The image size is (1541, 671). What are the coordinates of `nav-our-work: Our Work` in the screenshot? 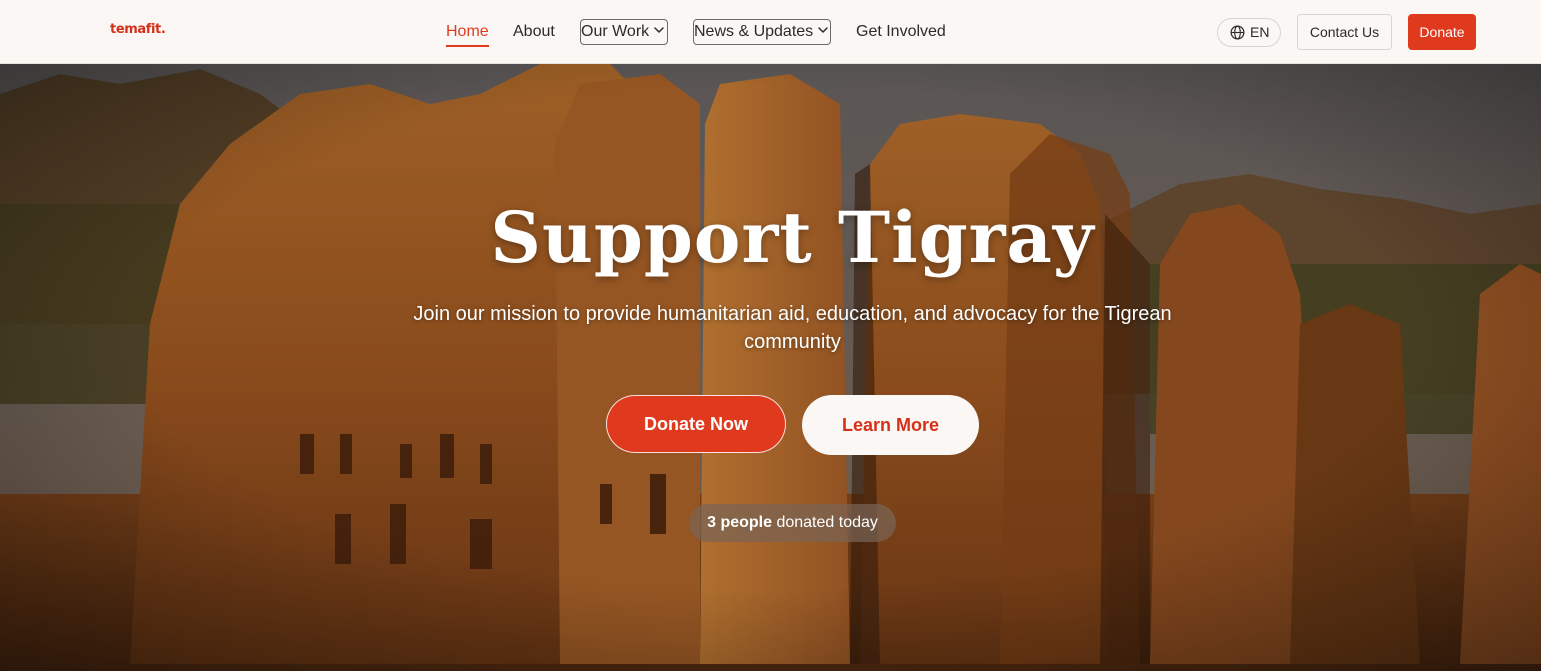 It's located at (624, 32).